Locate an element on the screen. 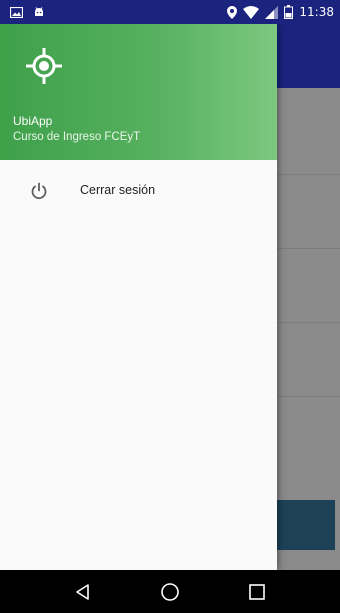 The height and width of the screenshot is (613, 340). drawer-app-name: UbiApp is located at coordinates (33, 121).